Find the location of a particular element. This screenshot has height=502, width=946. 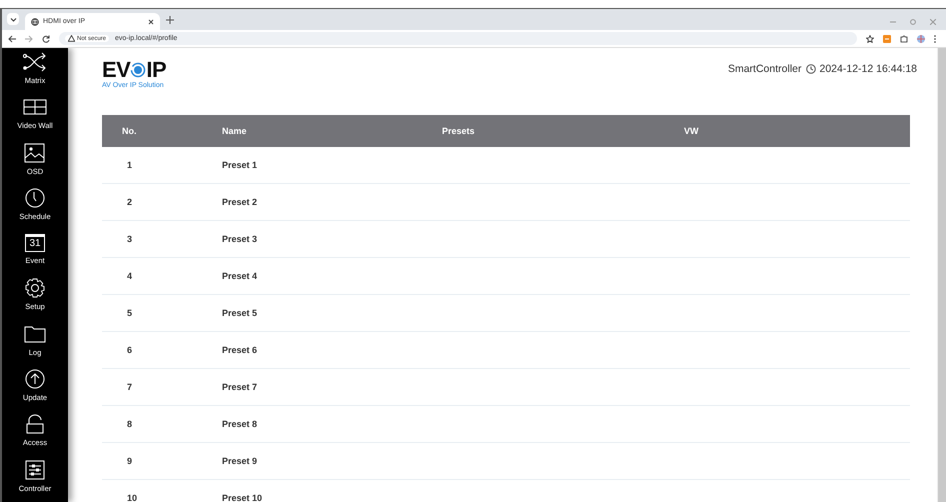

profile-avatar-icon is located at coordinates (921, 38).